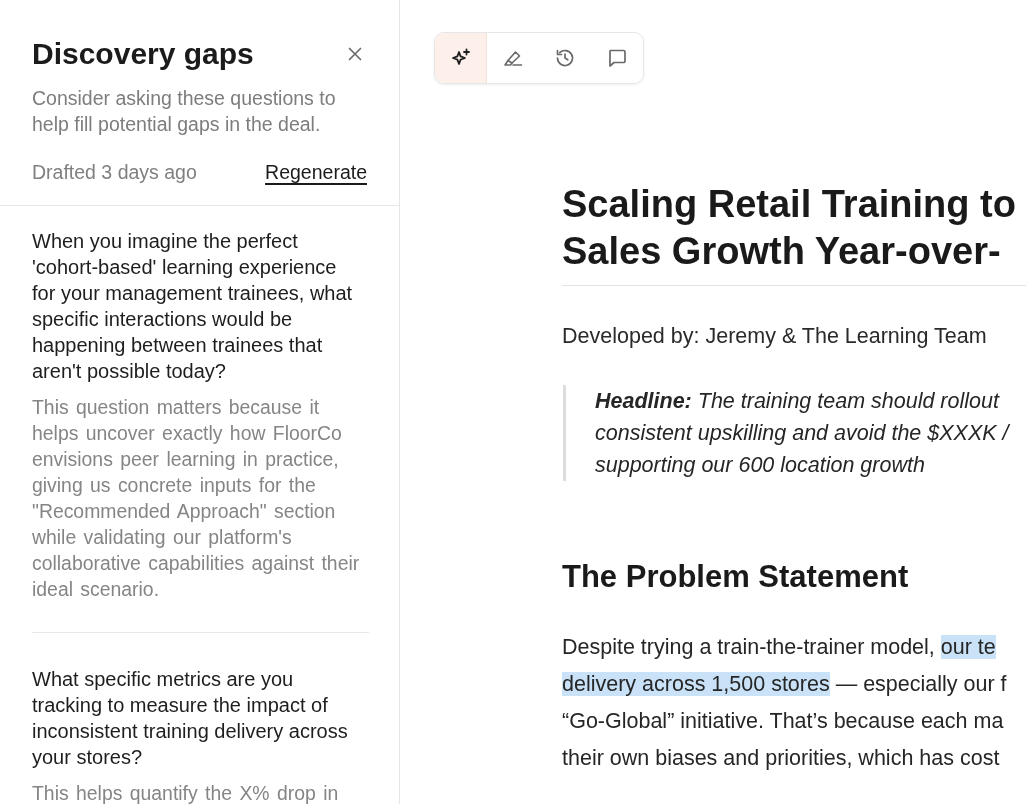 The image size is (1026, 804). I want to click on question-explanation: This question matters because it helps uncover exactly how FloorCo envisions peer learning in practice, giving us concrete inputs for the "Recommended Approach" section while validating our platform's collaborative capabilities against their ideal scenario., so click(196, 498).